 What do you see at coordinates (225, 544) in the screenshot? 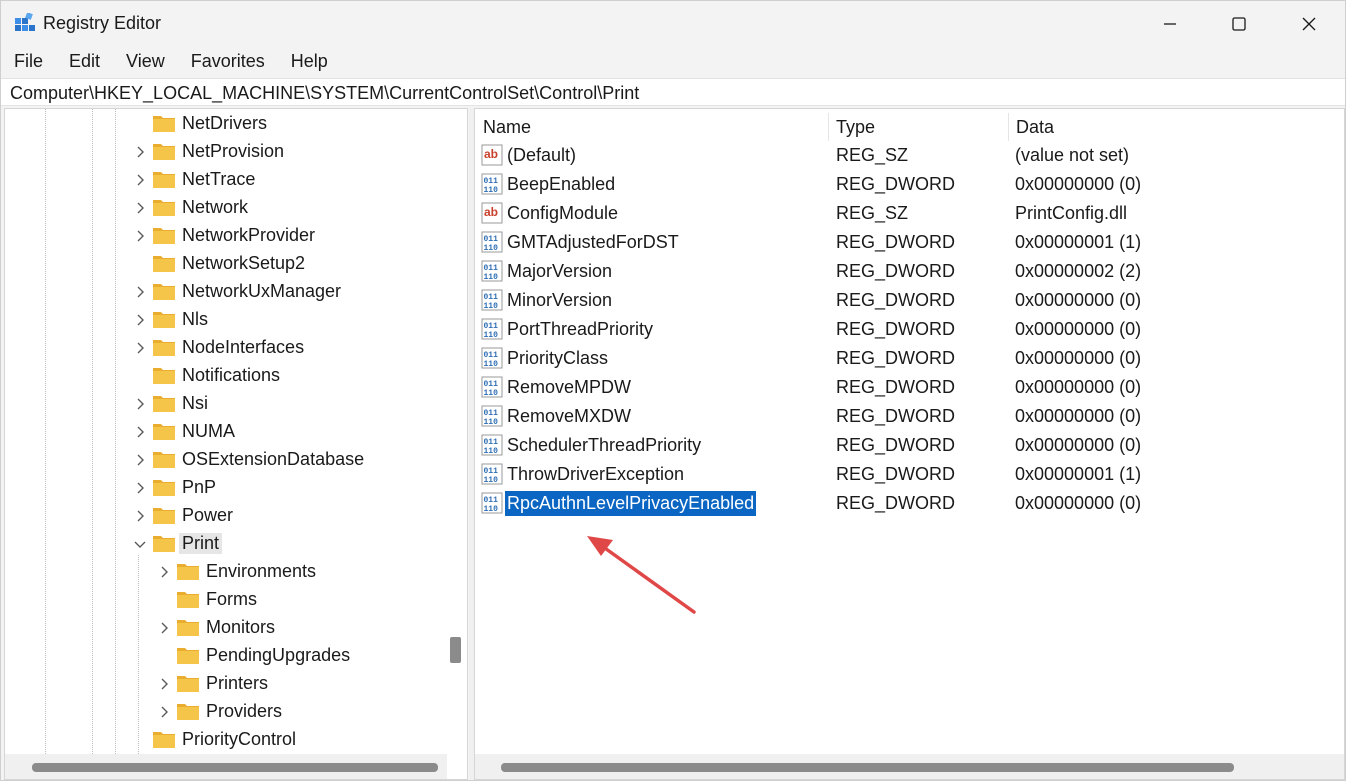
I see `tree-item: Print` at bounding box center [225, 544].